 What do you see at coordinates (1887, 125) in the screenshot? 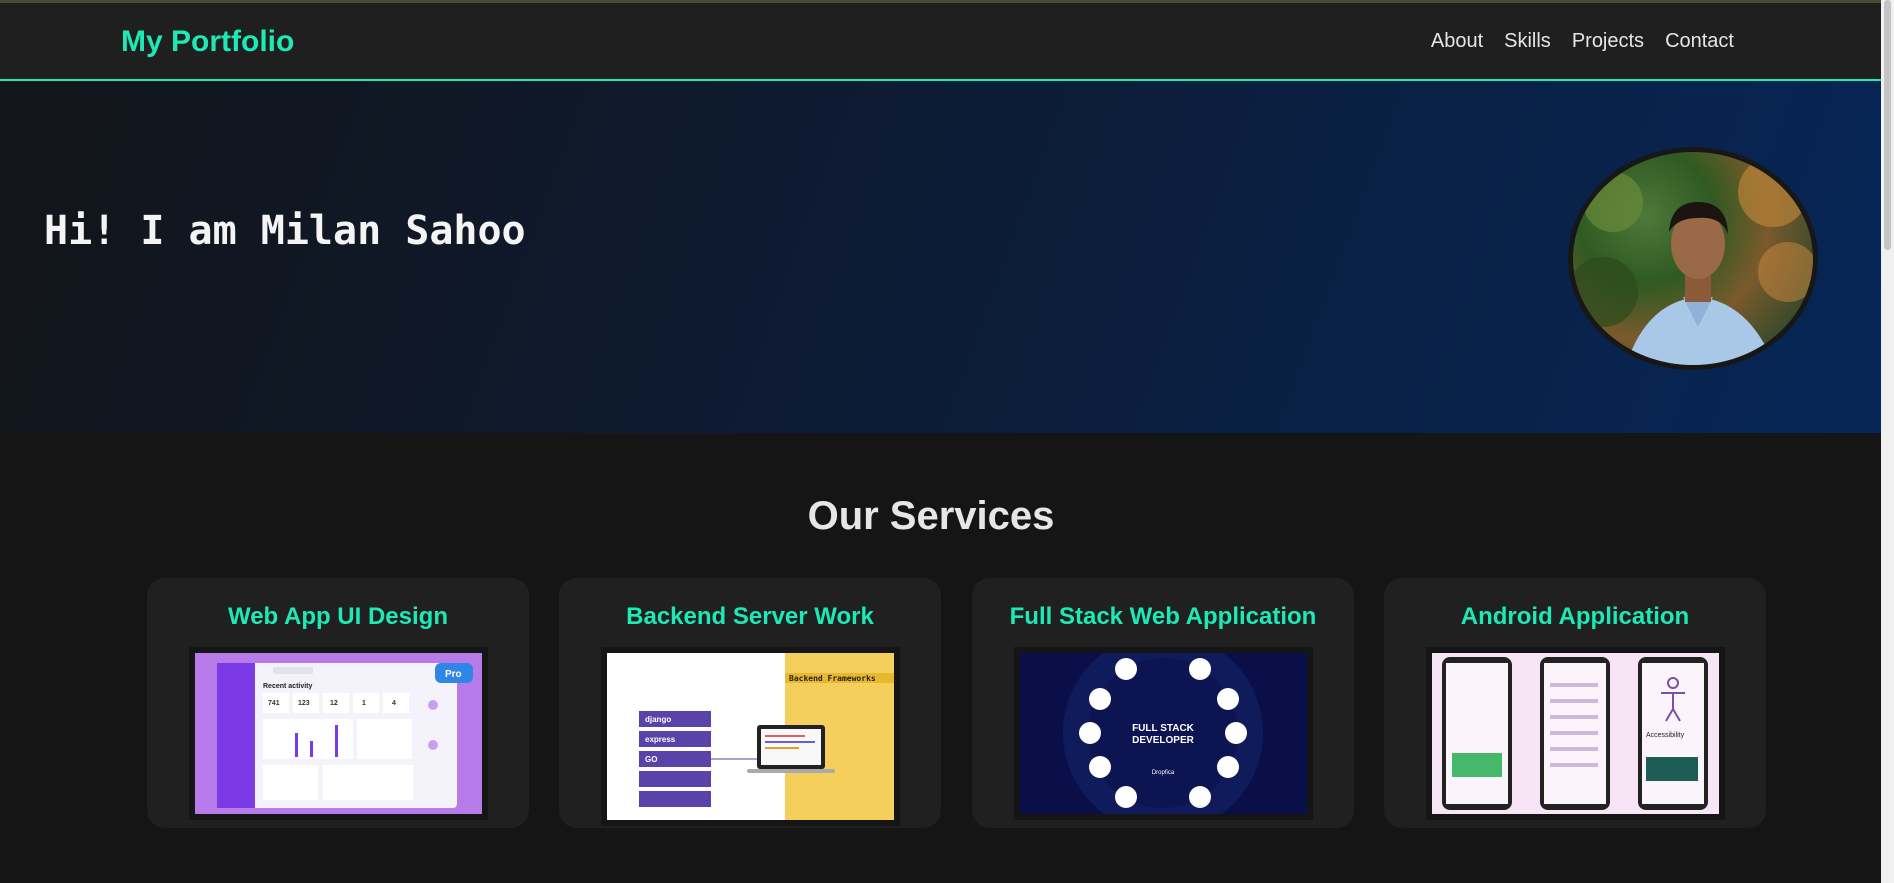
I see `scrollbar-thumb` at bounding box center [1887, 125].